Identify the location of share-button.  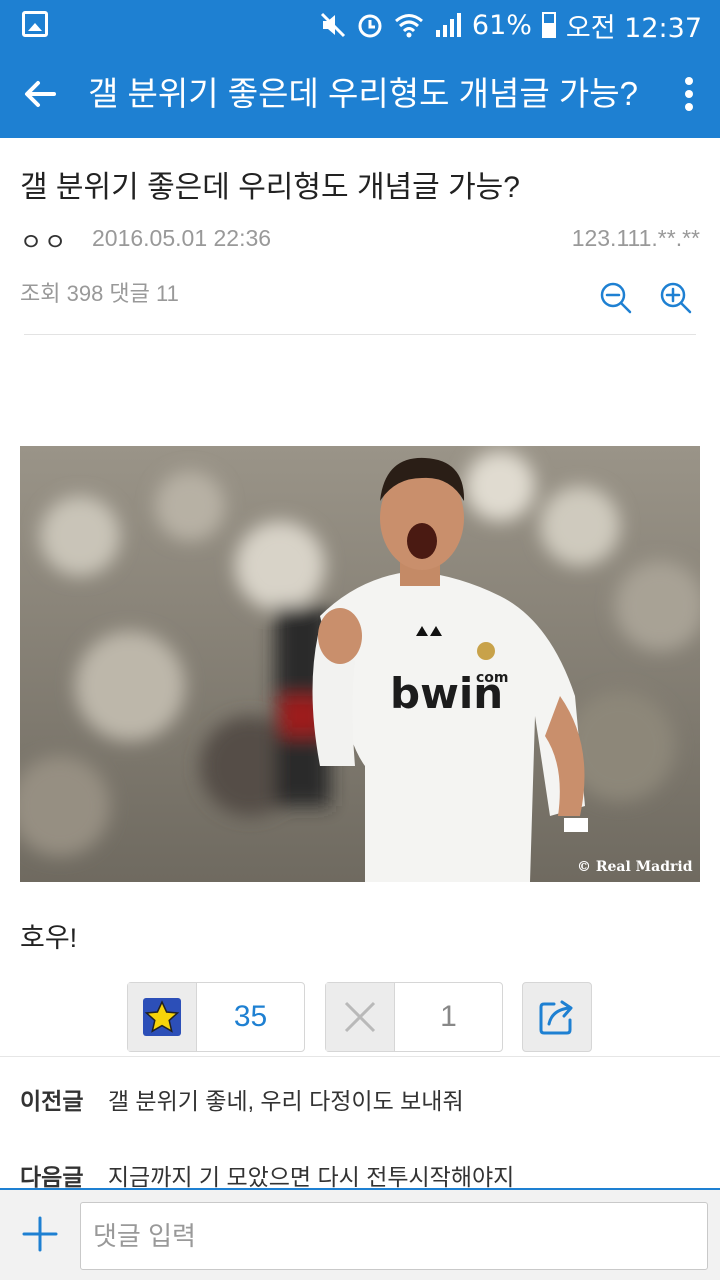
(557, 1017).